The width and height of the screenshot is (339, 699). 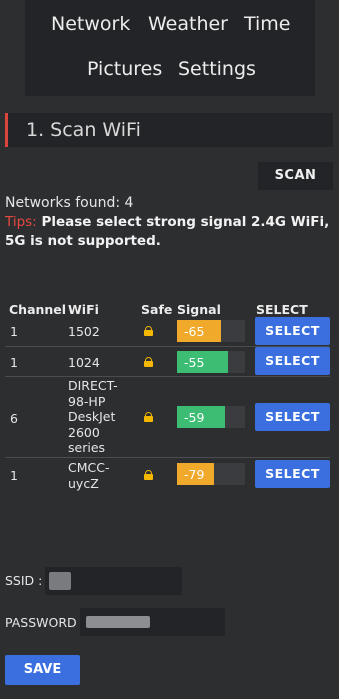 What do you see at coordinates (21, 222) in the screenshot?
I see `tips-label: Tips:` at bounding box center [21, 222].